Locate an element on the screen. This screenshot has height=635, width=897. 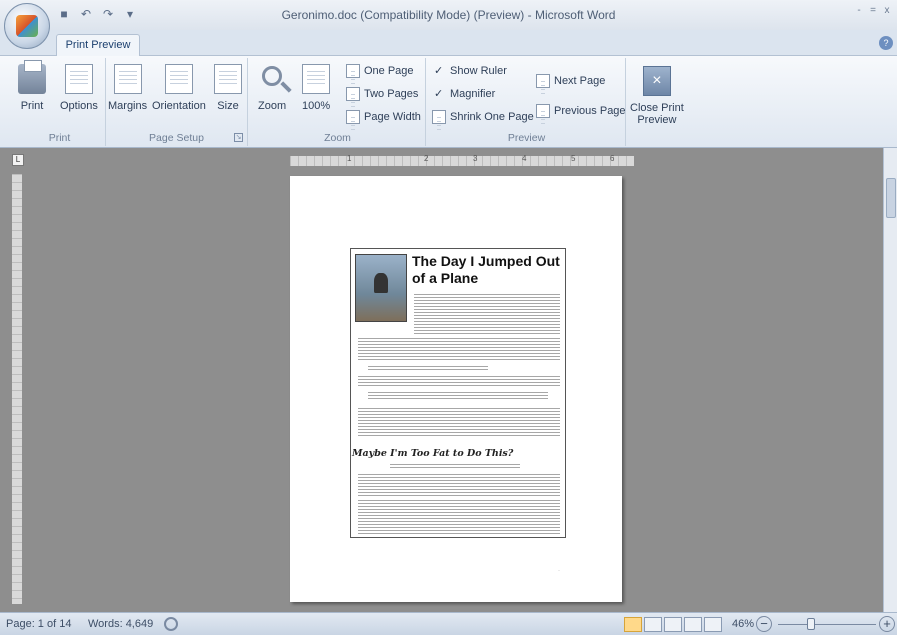
options-button: Options is located at coordinates (79, 88).